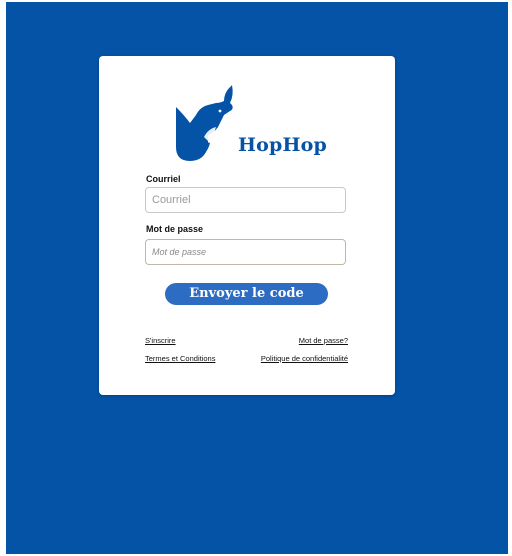  I want to click on forgot-password-link: Mot de passe?, so click(323, 340).